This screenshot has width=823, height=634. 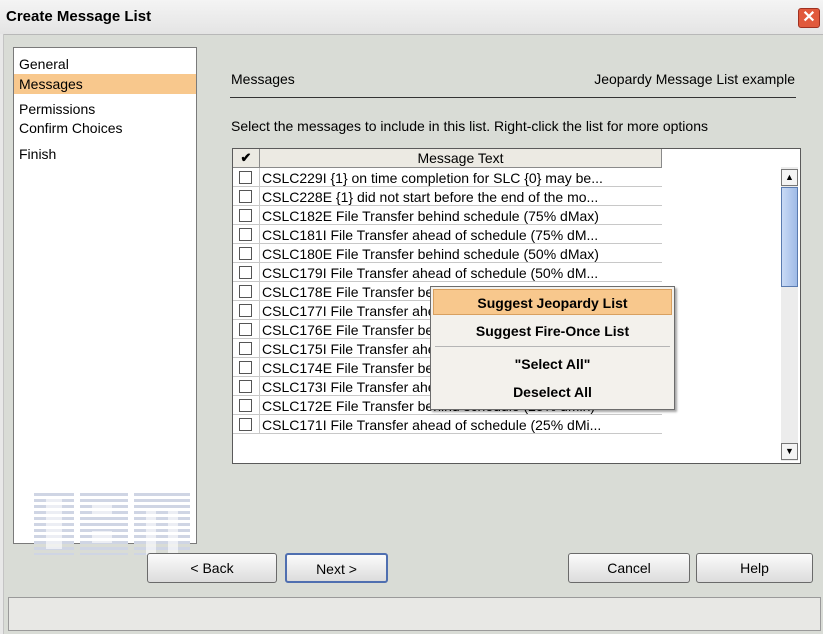 I want to click on title-bar: Create Message List ✕, so click(x=411, y=17).